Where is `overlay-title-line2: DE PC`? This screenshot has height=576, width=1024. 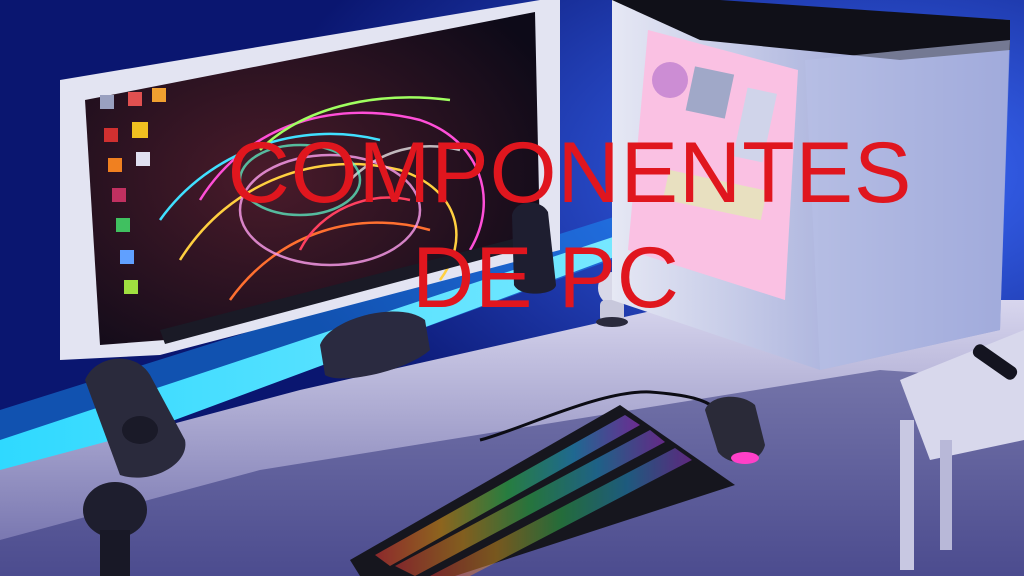 overlay-title-line2: DE PC is located at coordinates (546, 278).